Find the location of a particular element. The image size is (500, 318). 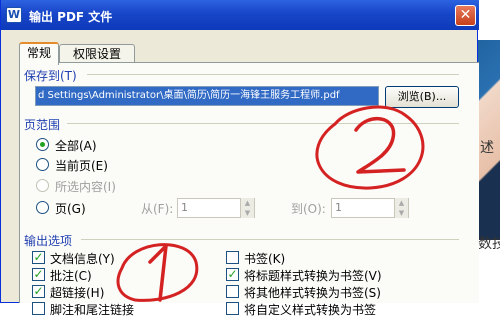

checkbox-custom-styles-to-bookmarks is located at coordinates (232, 308).